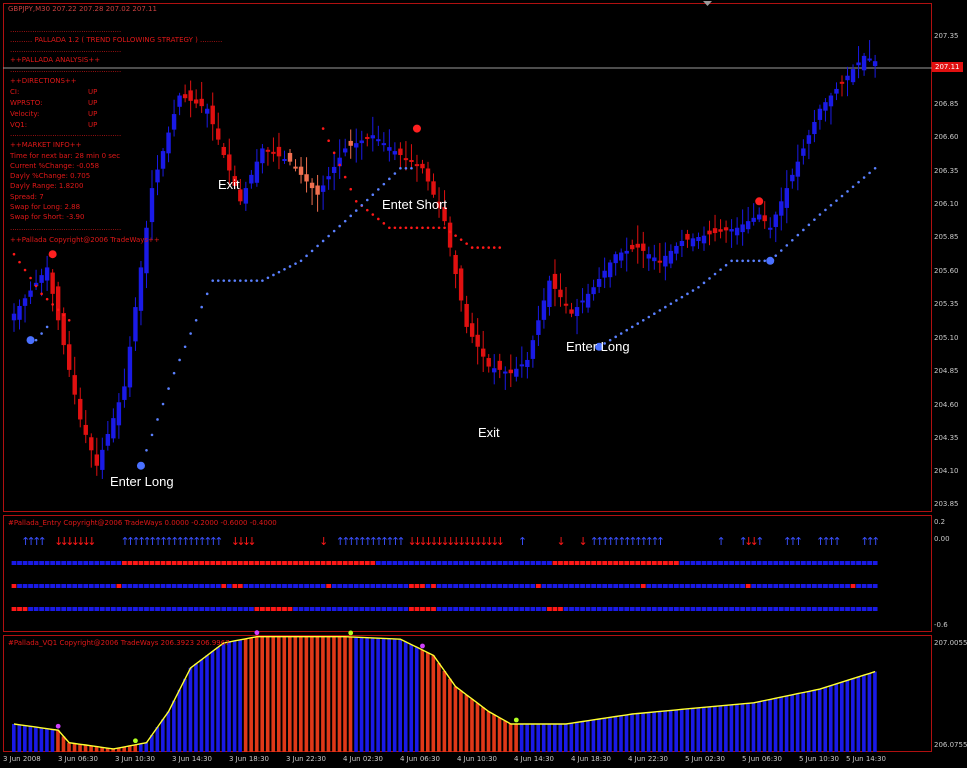 This screenshot has width=967, height=768. Describe the element at coordinates (26, 103) in the screenshot. I see `direction-label-wprsto: WPRSTO:` at that location.